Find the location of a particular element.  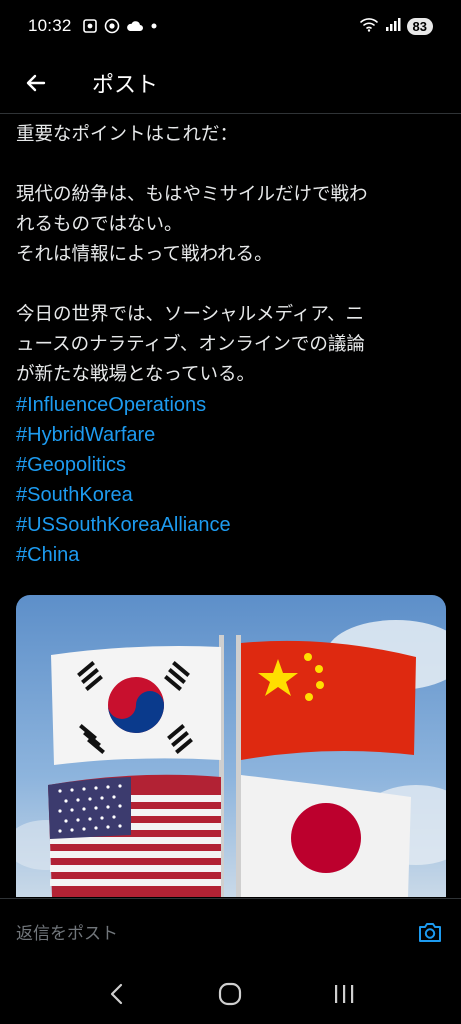

post-line: ュースのナラティブ、オンラインでの議論 is located at coordinates (190, 344).